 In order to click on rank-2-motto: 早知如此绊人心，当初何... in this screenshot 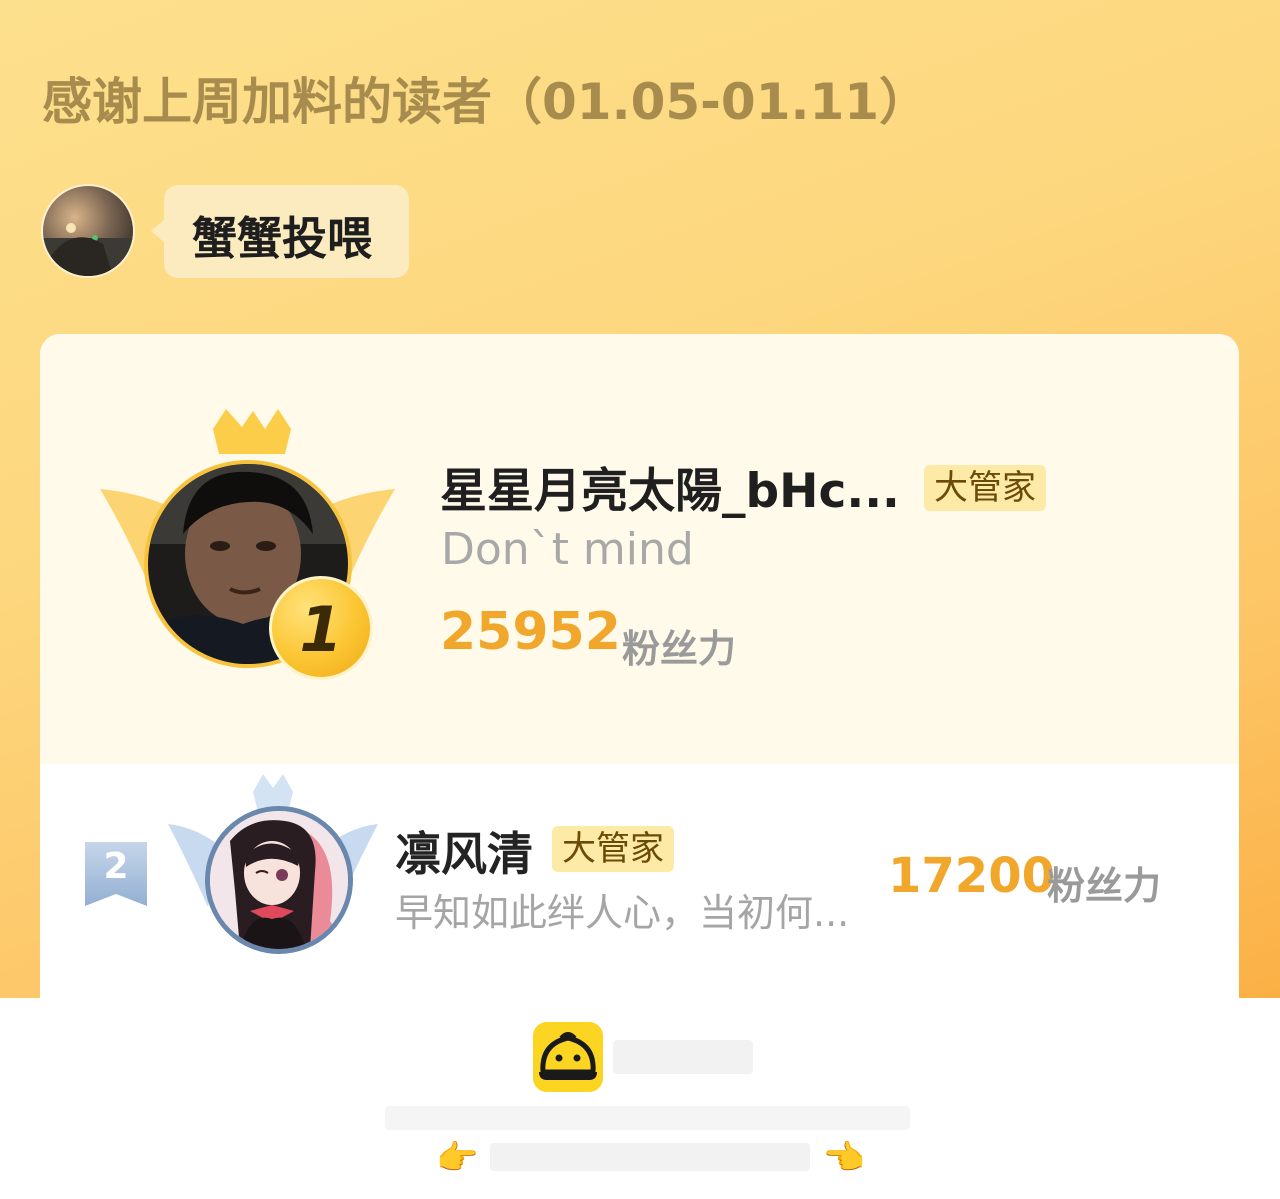, I will do `click(622, 913)`.